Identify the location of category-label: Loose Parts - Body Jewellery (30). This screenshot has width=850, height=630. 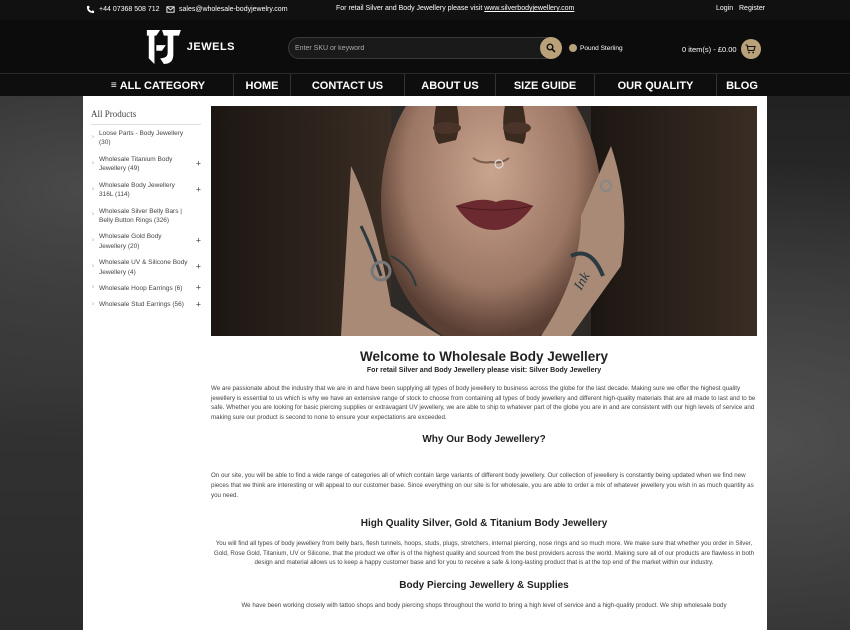
(141, 138).